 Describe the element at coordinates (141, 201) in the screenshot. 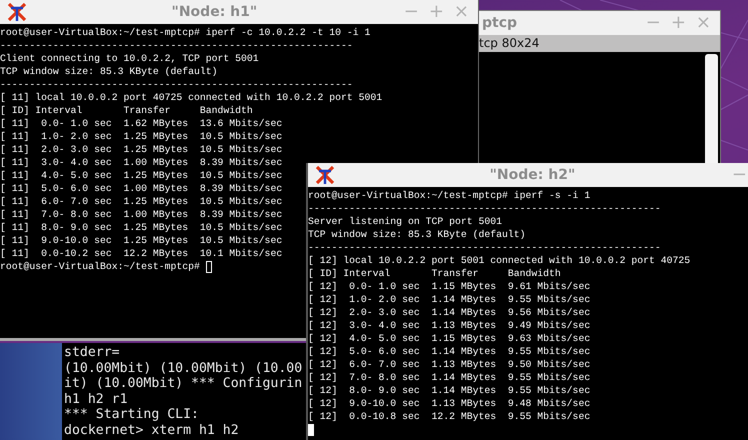

I see `terminal-line: [ 11] 6.0- 7.0 sec 1.25 MBytes 10.5 Mbits/sec` at that location.